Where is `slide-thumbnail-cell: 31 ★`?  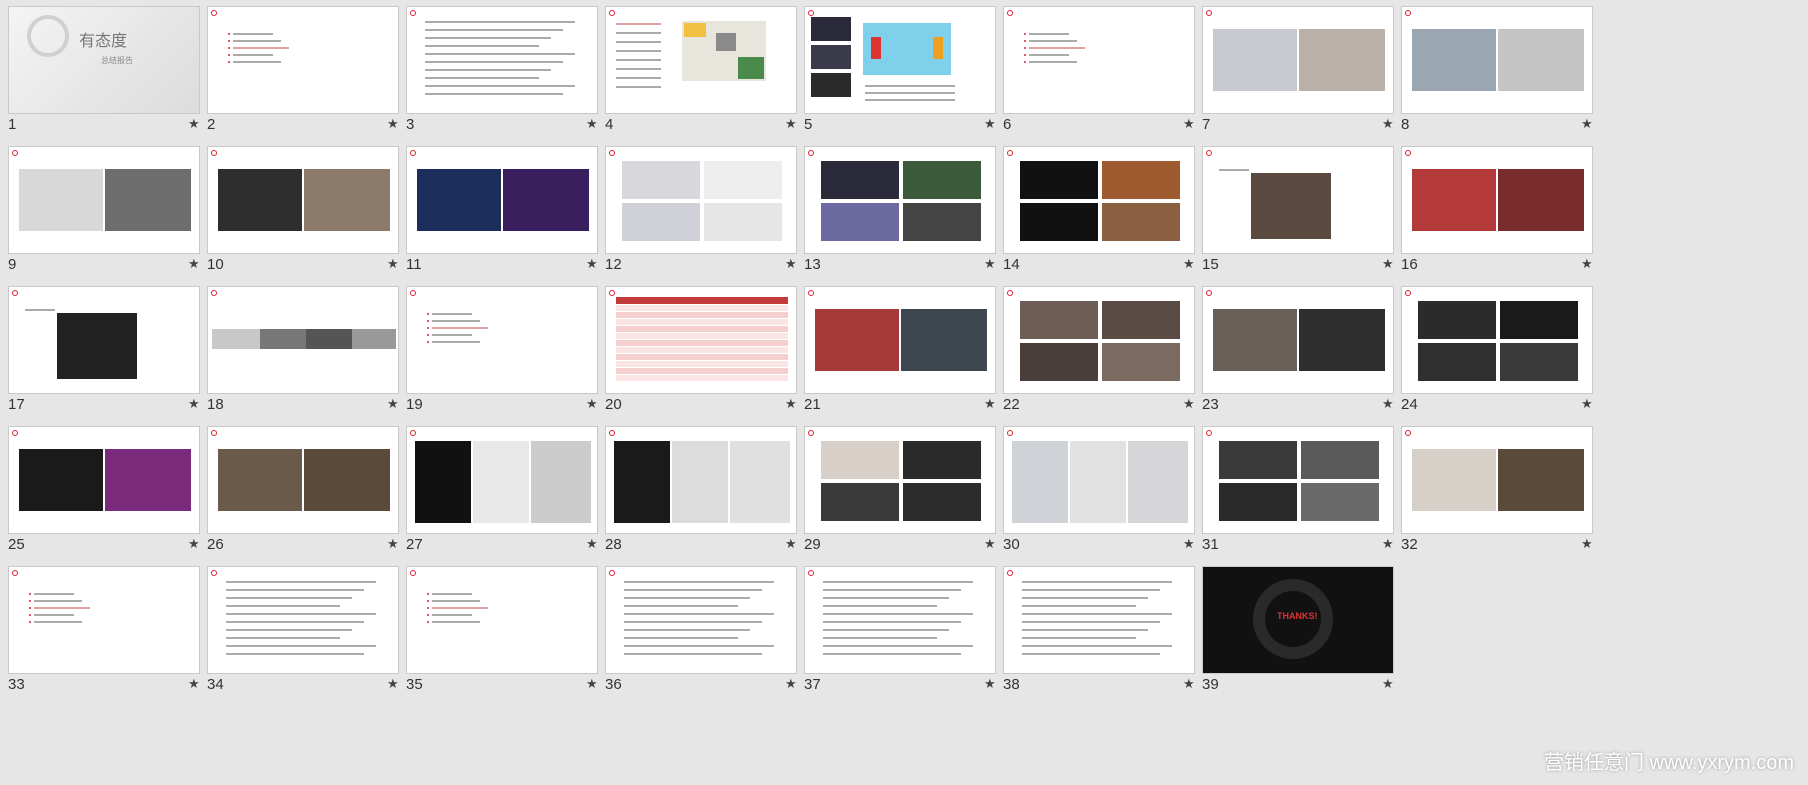
slide-thumbnail-cell: 31 ★ is located at coordinates (1294, 499).